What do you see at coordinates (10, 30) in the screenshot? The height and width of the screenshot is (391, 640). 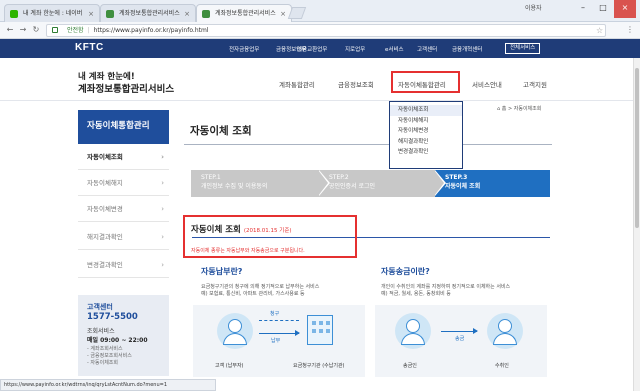 I see `back-icon: ←` at bounding box center [10, 30].